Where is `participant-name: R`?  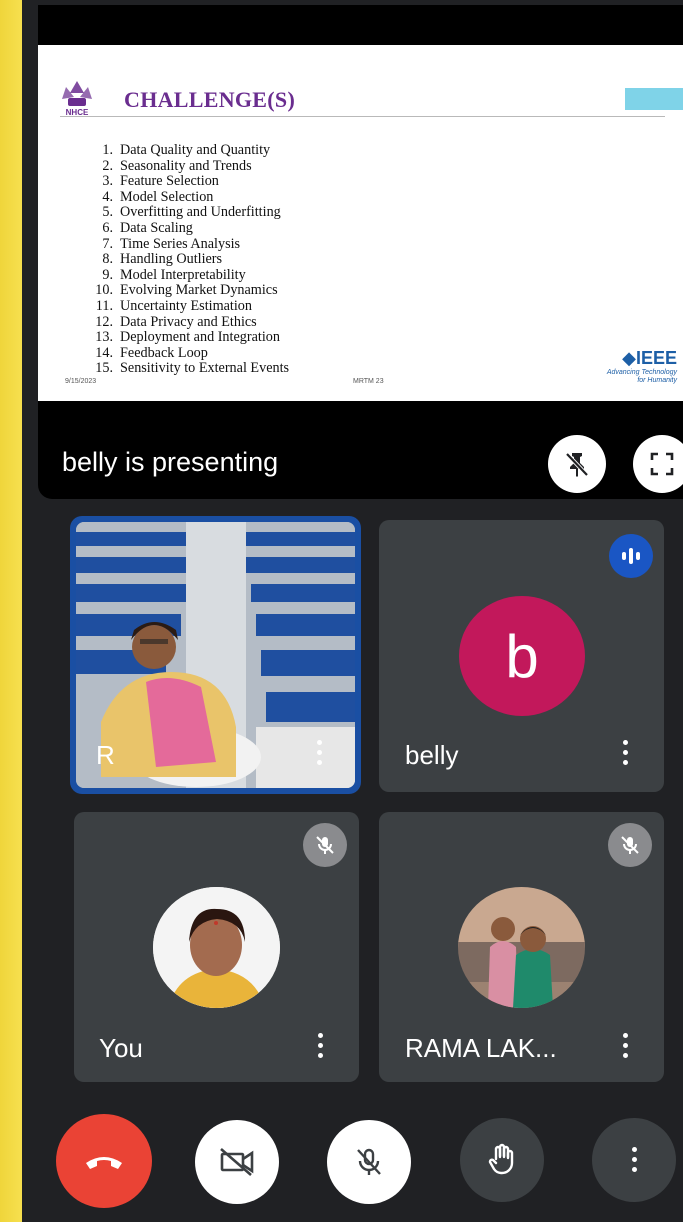
participant-name: R is located at coordinates (105, 755).